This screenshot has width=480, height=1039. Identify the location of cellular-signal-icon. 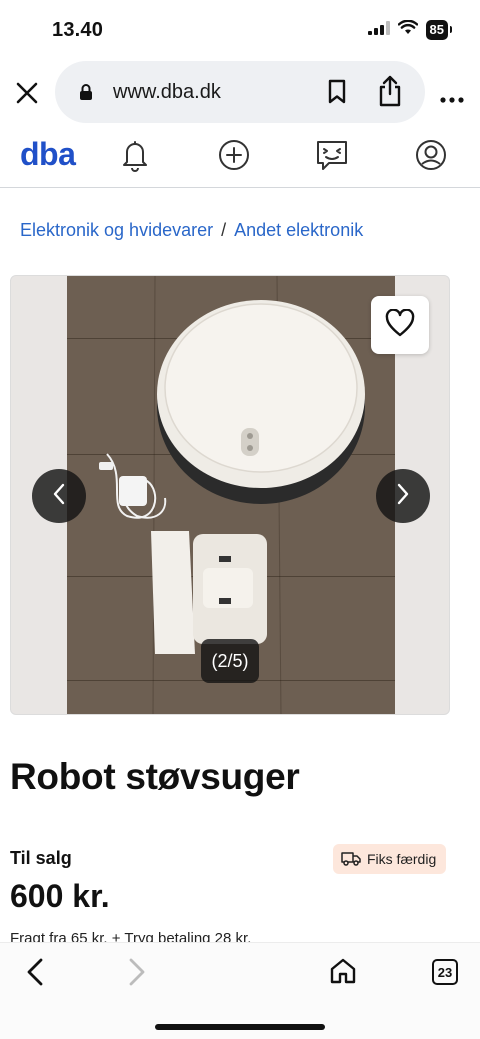
(378, 30).